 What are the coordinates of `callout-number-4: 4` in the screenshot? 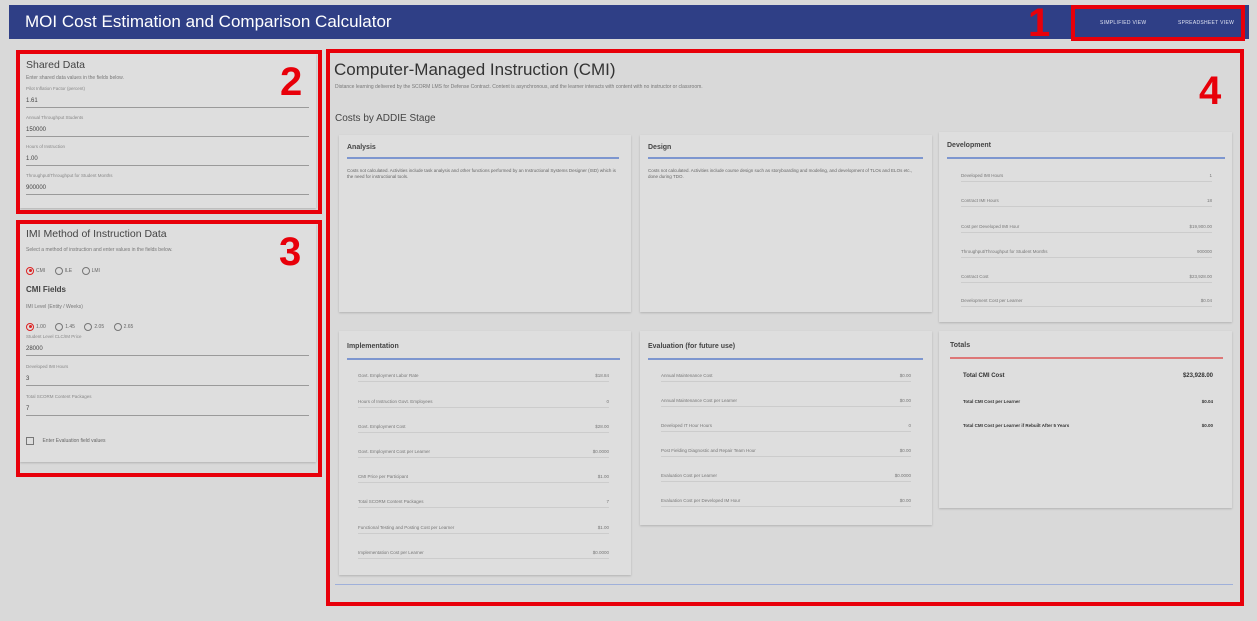 It's located at (1210, 91).